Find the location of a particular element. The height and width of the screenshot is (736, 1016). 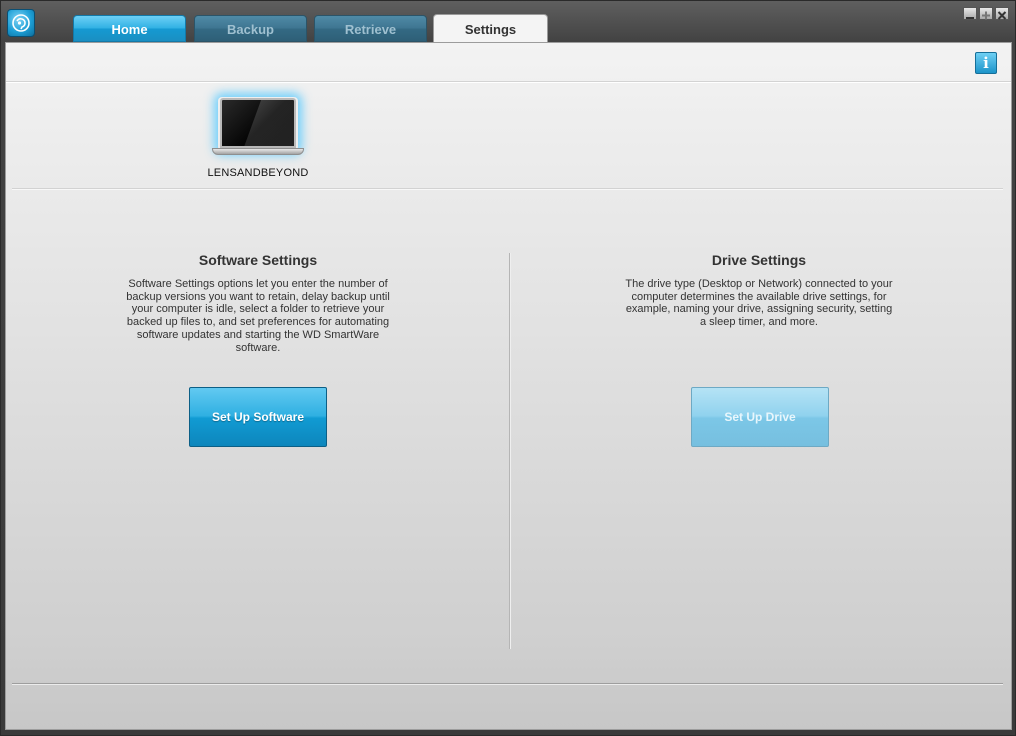

footer-divider is located at coordinates (507, 684).